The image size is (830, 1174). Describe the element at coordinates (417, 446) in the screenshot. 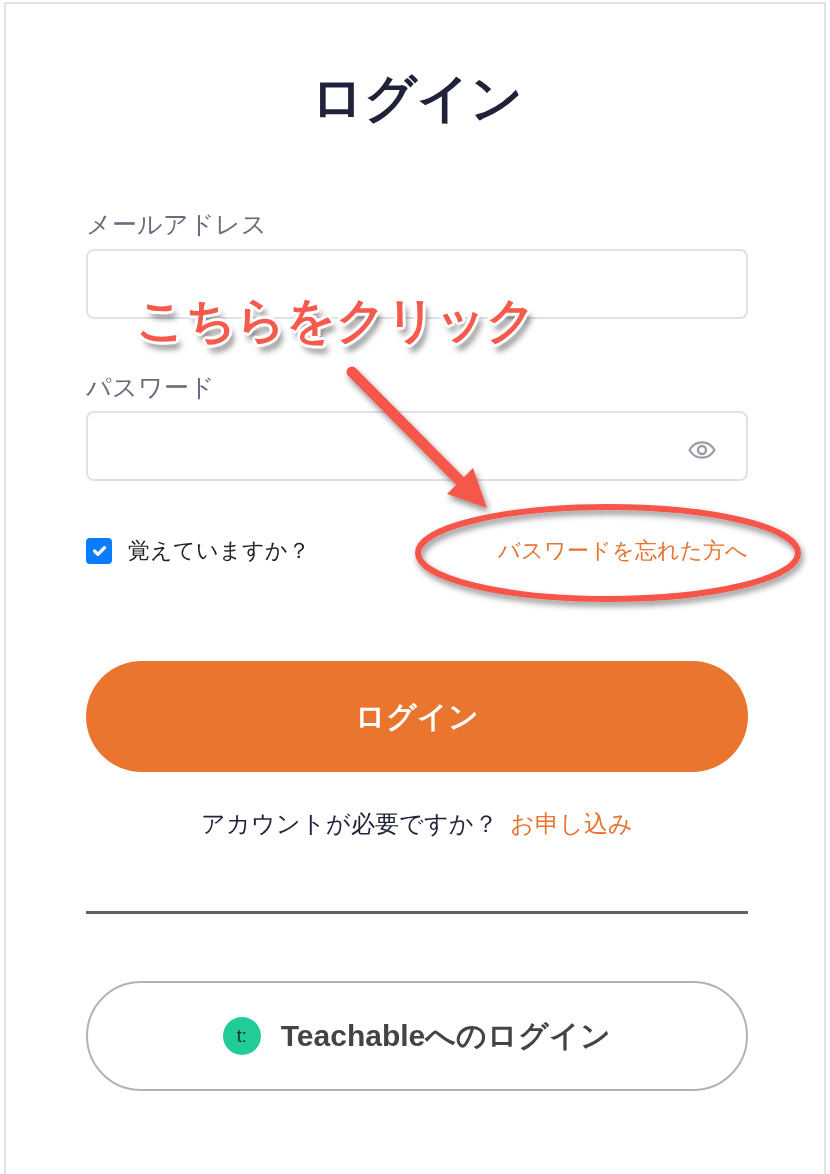

I see `password-field` at that location.